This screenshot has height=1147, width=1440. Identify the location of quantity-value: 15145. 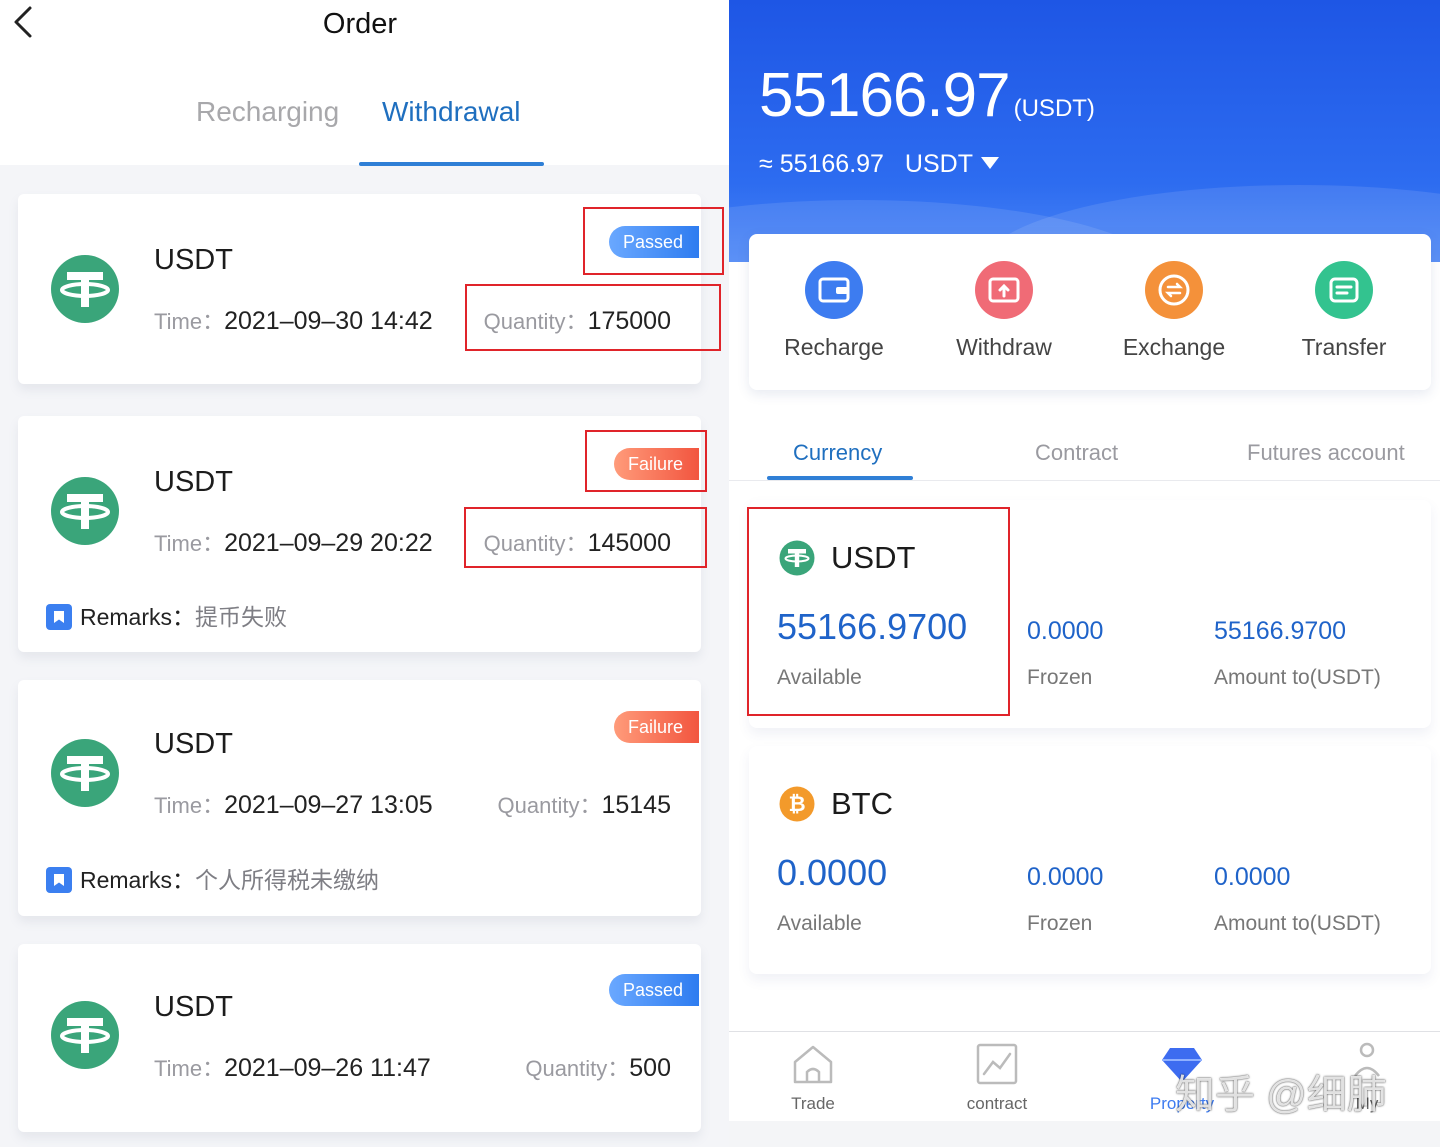
(636, 805).